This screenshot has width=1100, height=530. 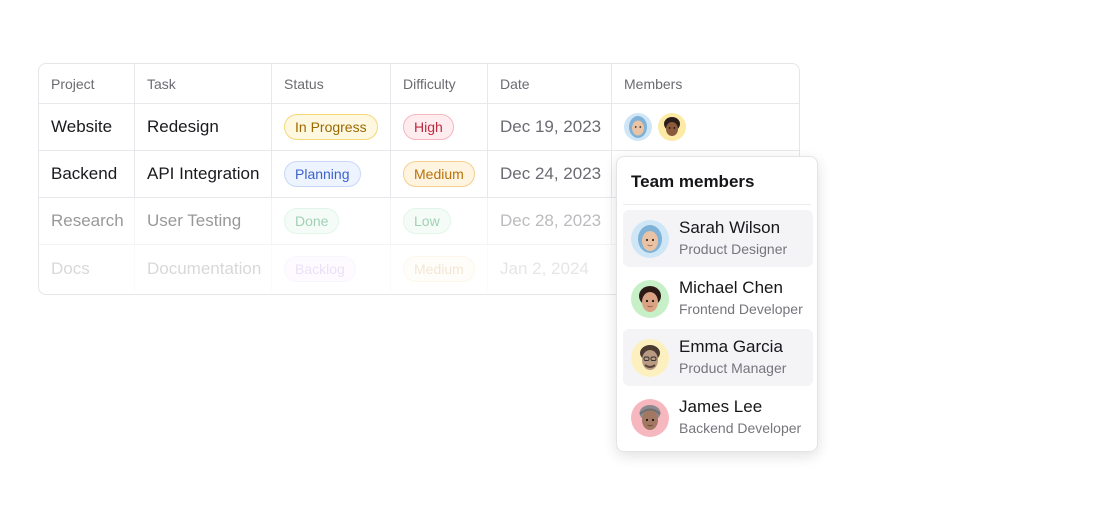 What do you see at coordinates (693, 181) in the screenshot?
I see `popover-title: Team members` at bounding box center [693, 181].